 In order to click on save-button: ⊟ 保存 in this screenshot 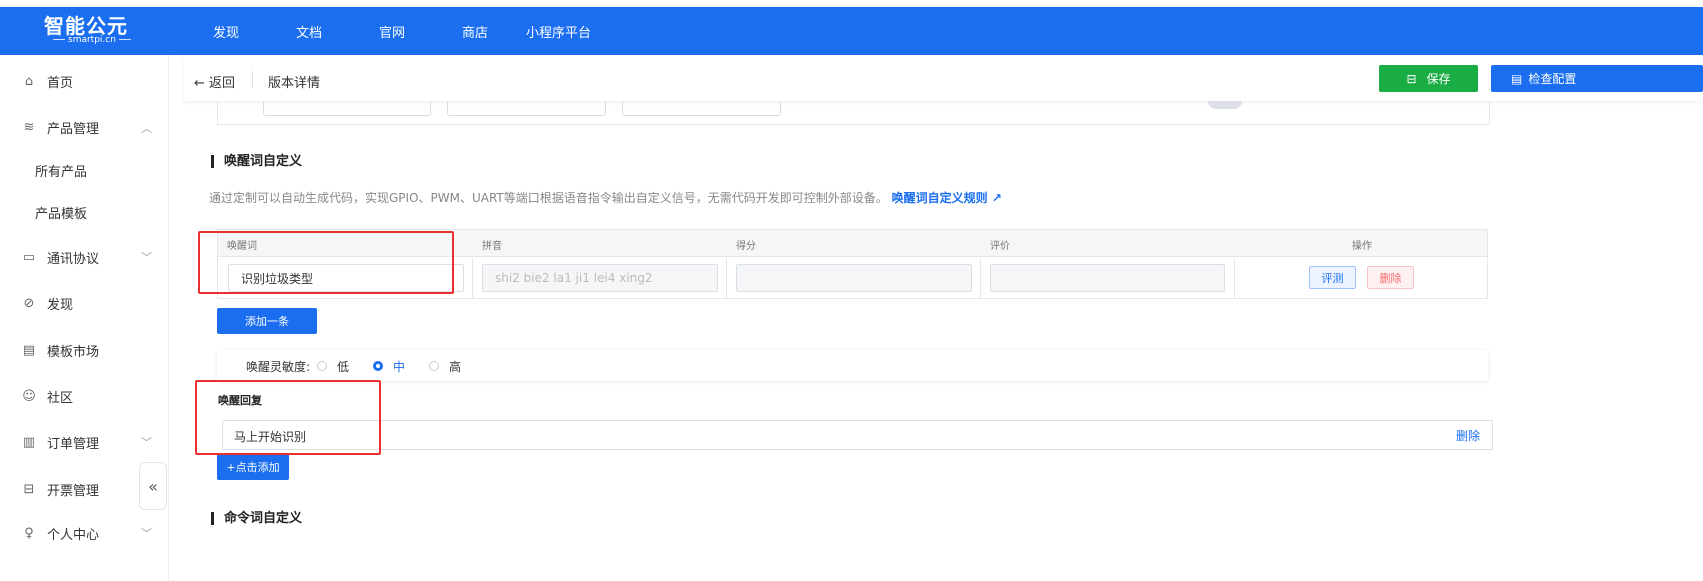, I will do `click(1428, 78)`.